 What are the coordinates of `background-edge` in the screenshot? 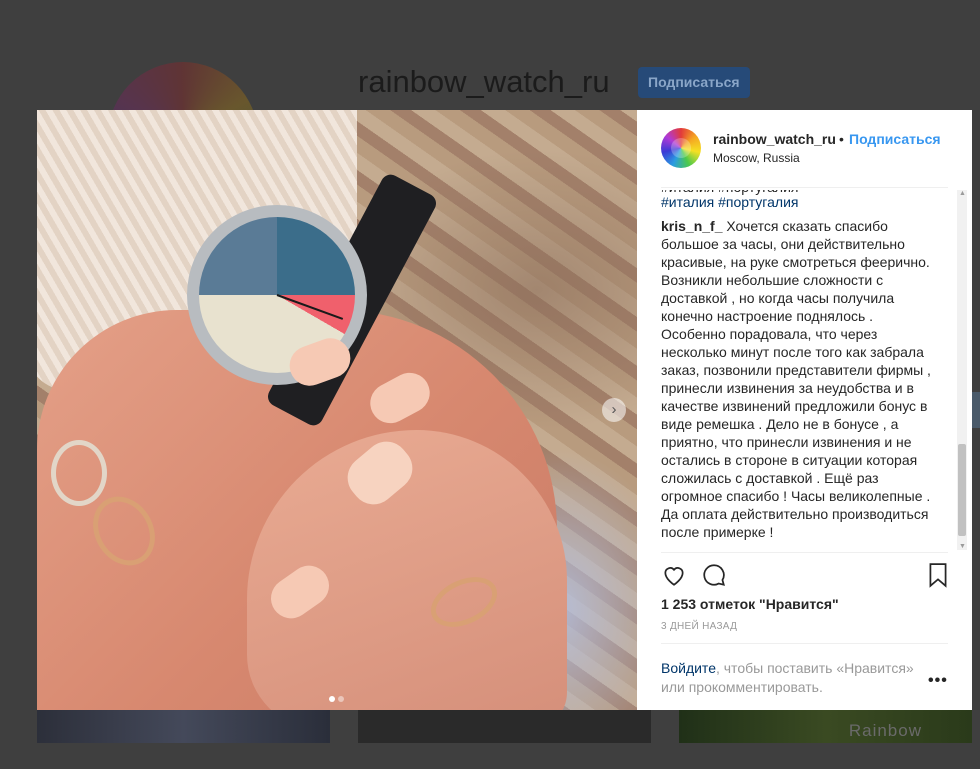 It's located at (976, 410).